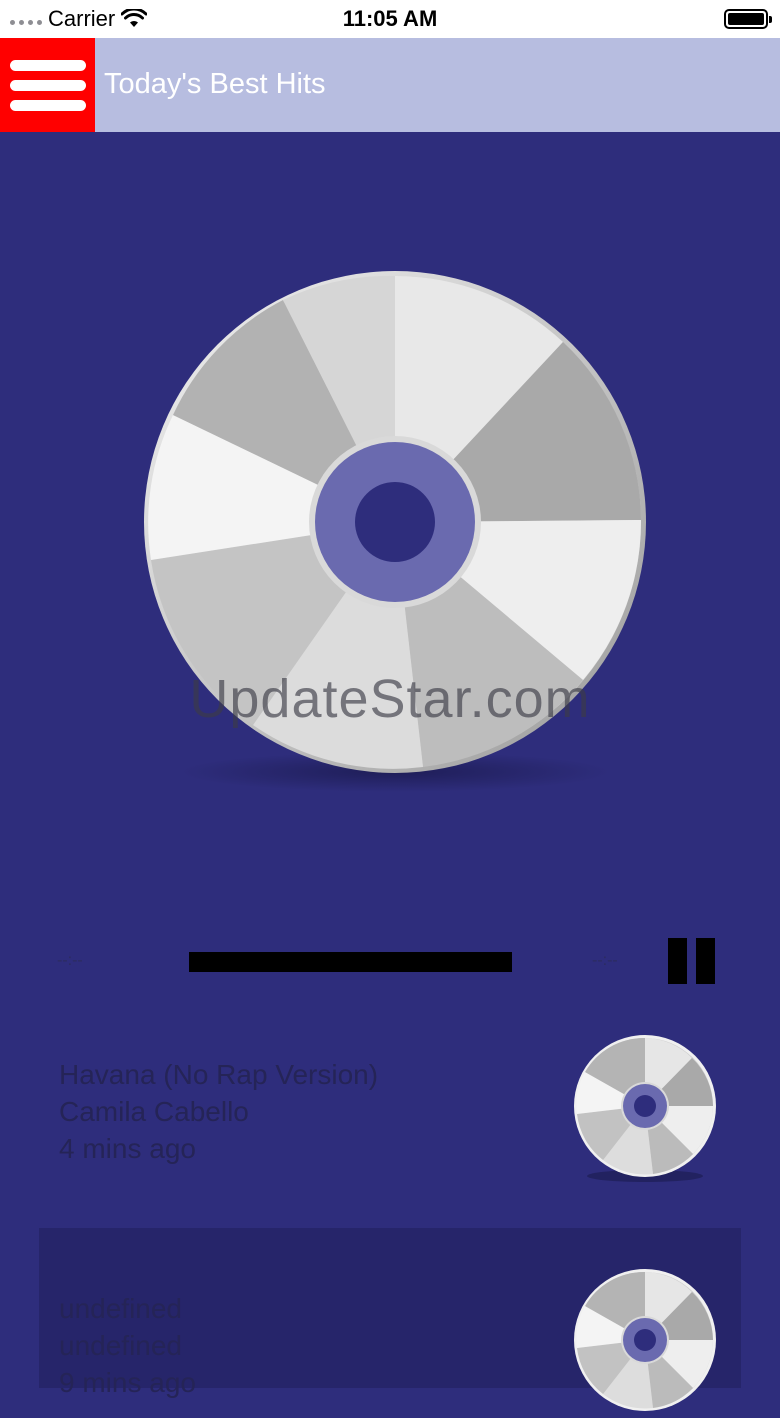 This screenshot has height=1418, width=780. What do you see at coordinates (390, 1319) in the screenshot?
I see `track-list-item: undefined undefined 9 mins ago` at bounding box center [390, 1319].